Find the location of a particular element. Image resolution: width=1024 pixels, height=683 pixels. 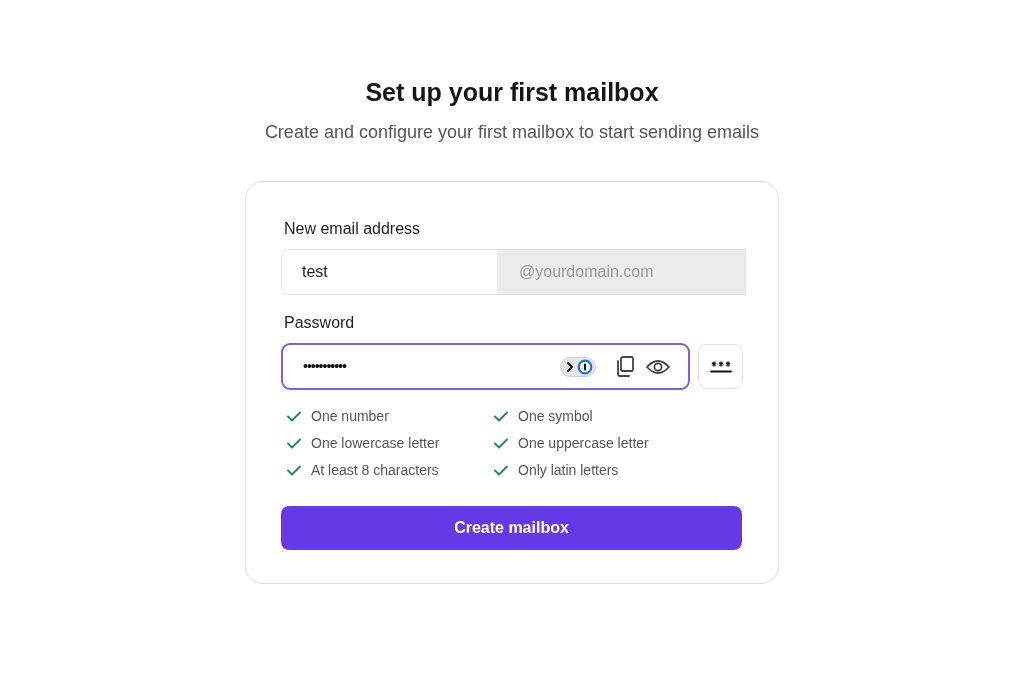

page-title: Set up your first mailbox is located at coordinates (512, 92).